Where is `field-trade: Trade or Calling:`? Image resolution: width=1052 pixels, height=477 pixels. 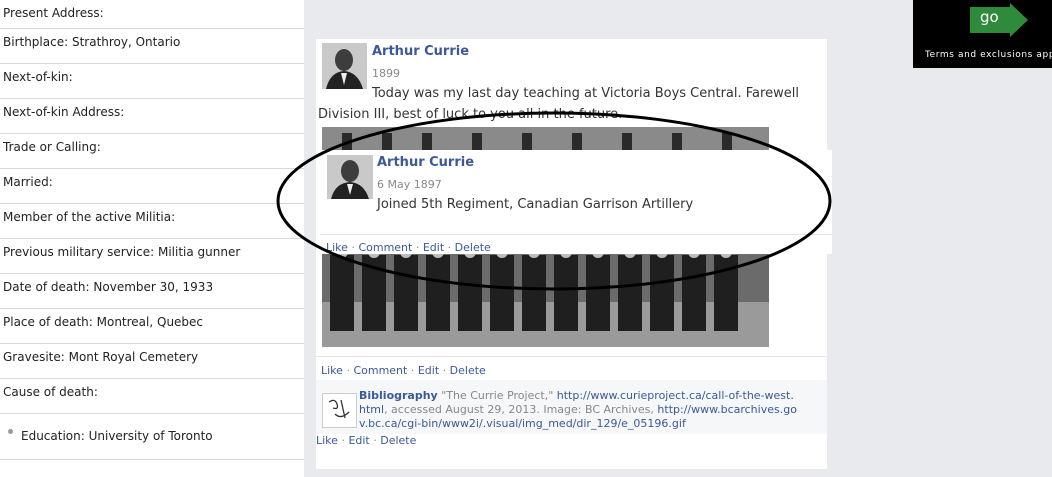
field-trade: Trade or Calling: is located at coordinates (152, 151).